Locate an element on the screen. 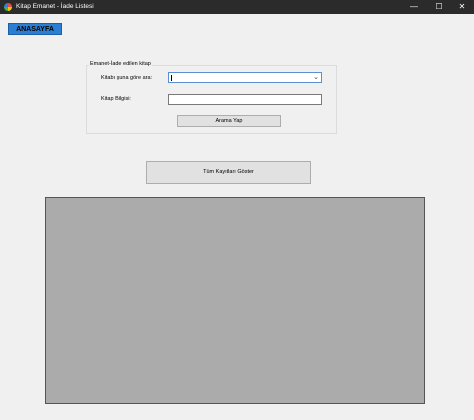 This screenshot has width=474, height=420. book-info-input is located at coordinates (245, 99).